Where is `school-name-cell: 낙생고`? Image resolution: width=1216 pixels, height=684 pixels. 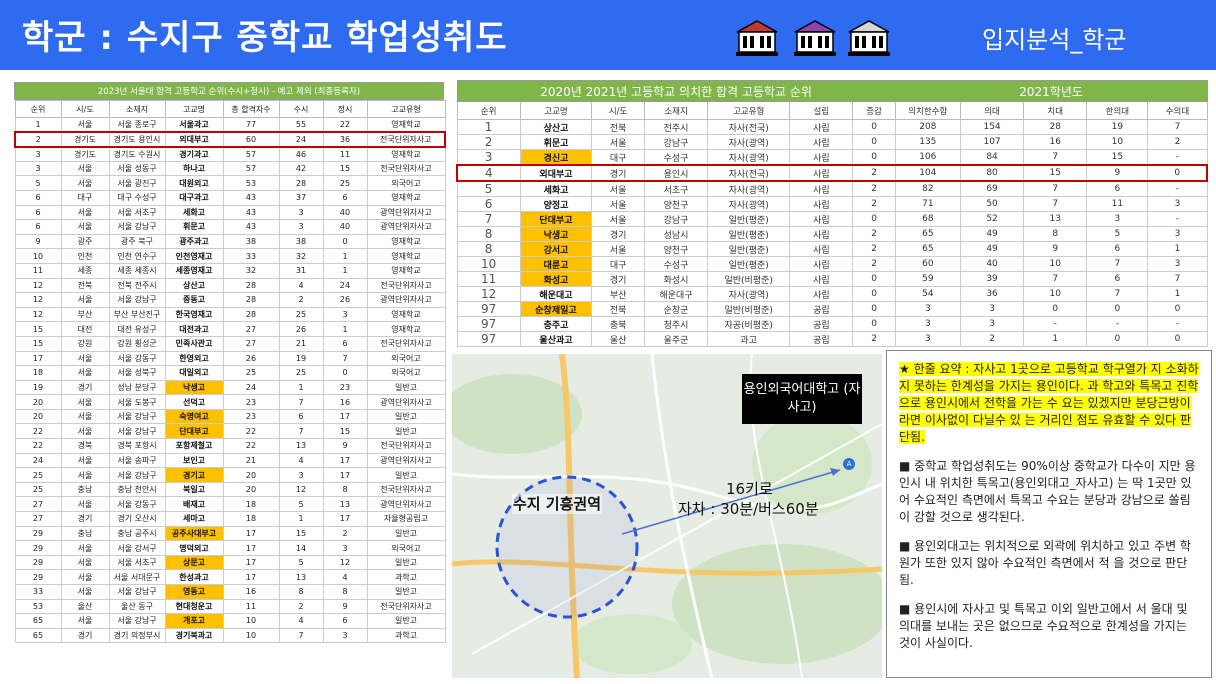 school-name-cell: 낙생고 is located at coordinates (556, 234).